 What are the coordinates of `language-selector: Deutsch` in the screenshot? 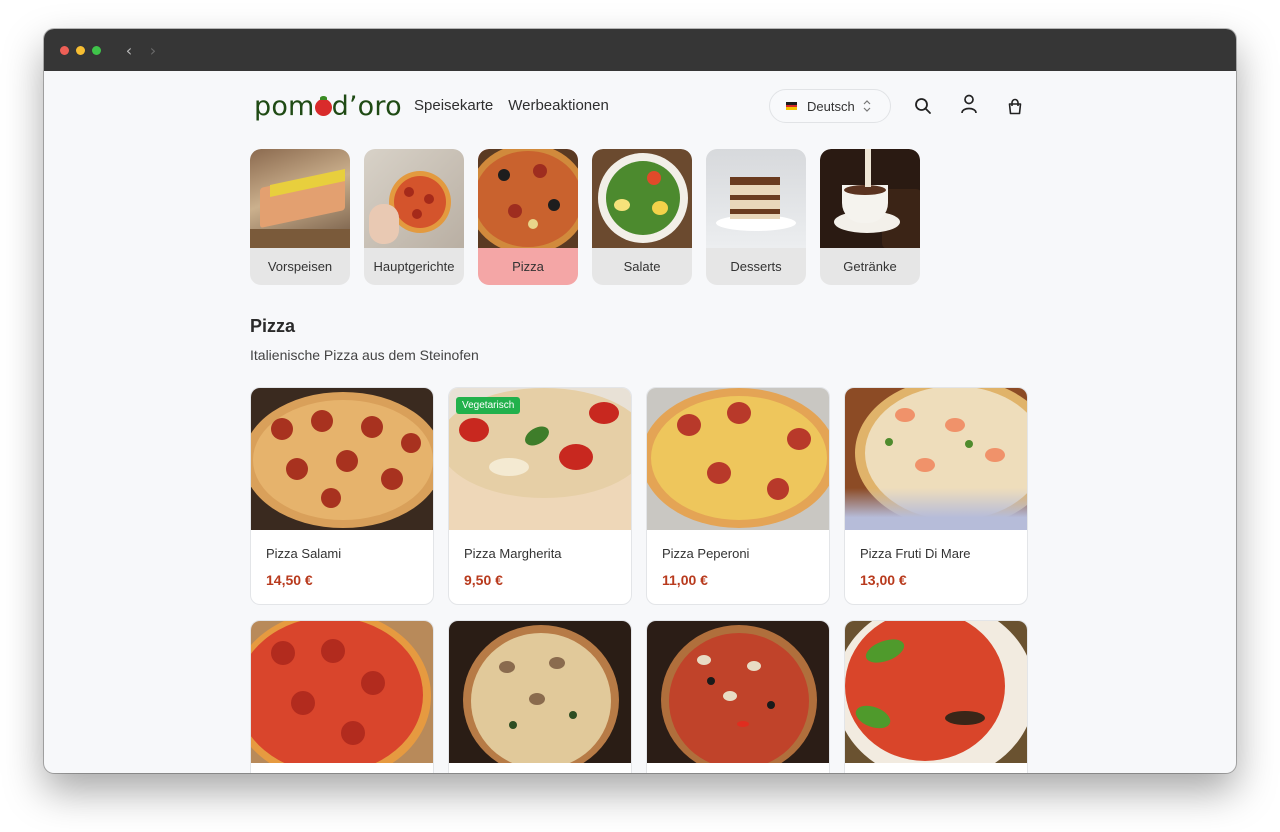 It's located at (830, 106).